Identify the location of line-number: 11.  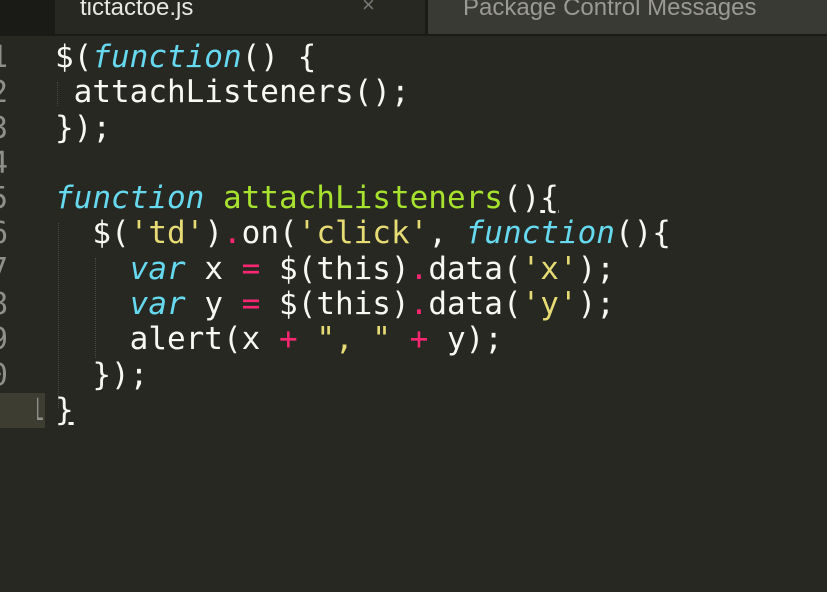
(22, 410).